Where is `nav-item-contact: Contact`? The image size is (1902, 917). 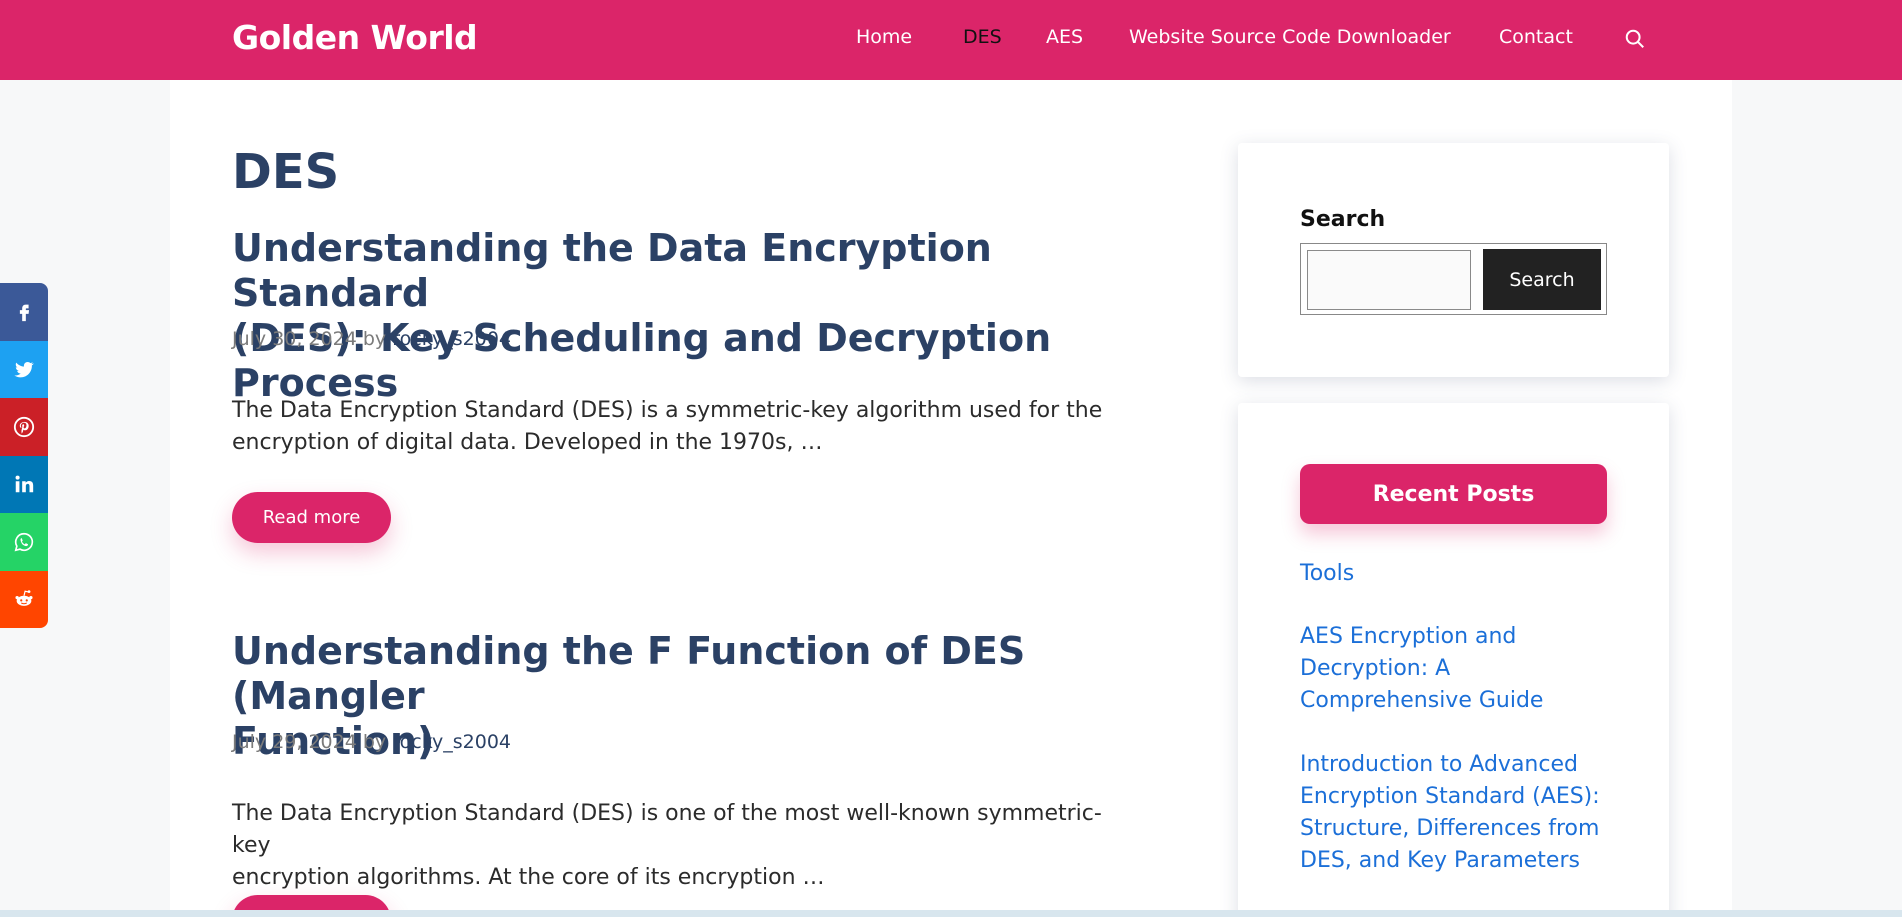
nav-item-contact: Contact is located at coordinates (1536, 37).